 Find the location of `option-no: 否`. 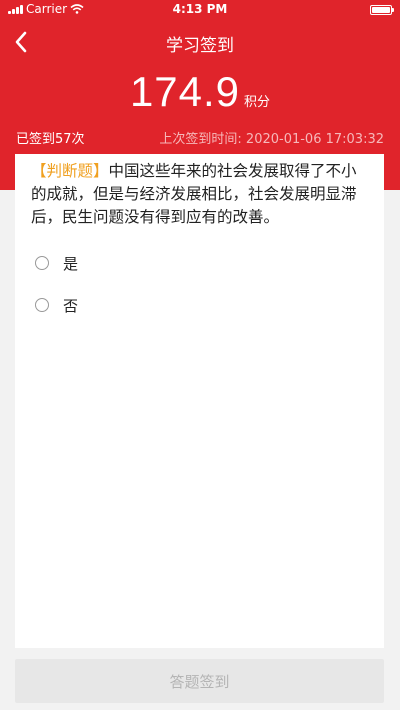

option-no: 否 is located at coordinates (209, 305).